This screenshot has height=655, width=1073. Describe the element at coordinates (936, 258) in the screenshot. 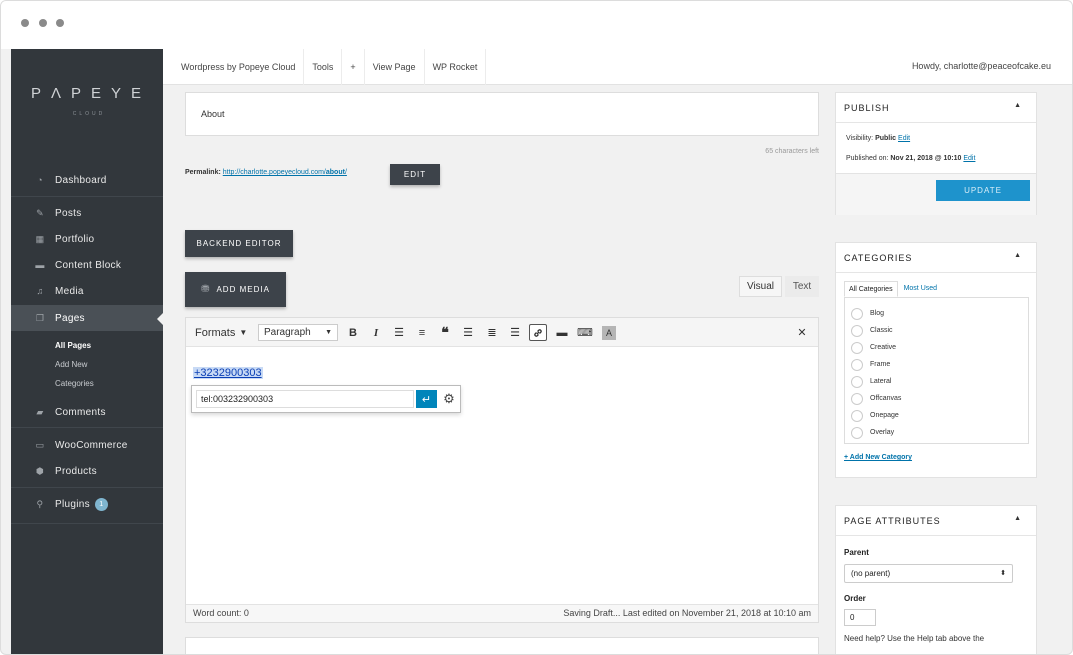

I see `categories-panel-header: CATEGORIES ▲` at that location.